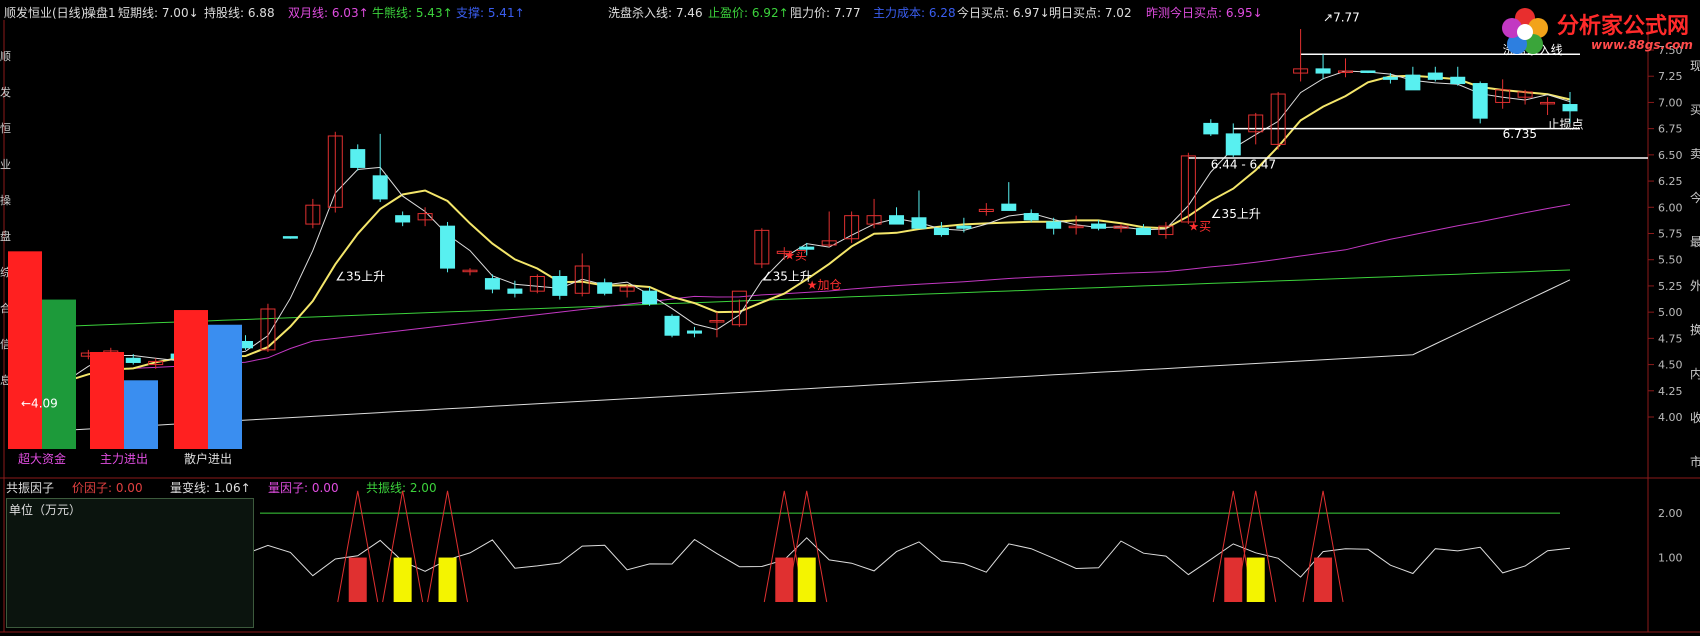  I want to click on y-tick-label: 4.75, so click(1670, 338).